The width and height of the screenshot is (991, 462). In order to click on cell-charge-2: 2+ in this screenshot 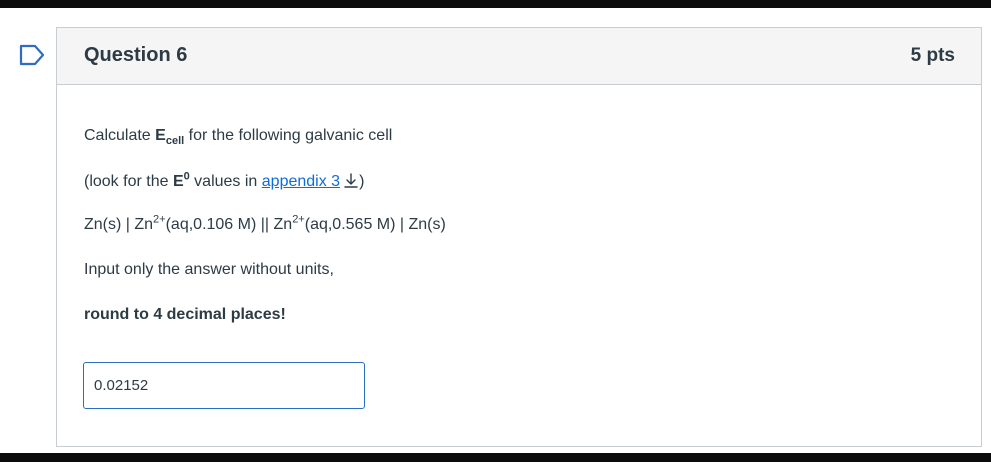, I will do `click(298, 219)`.